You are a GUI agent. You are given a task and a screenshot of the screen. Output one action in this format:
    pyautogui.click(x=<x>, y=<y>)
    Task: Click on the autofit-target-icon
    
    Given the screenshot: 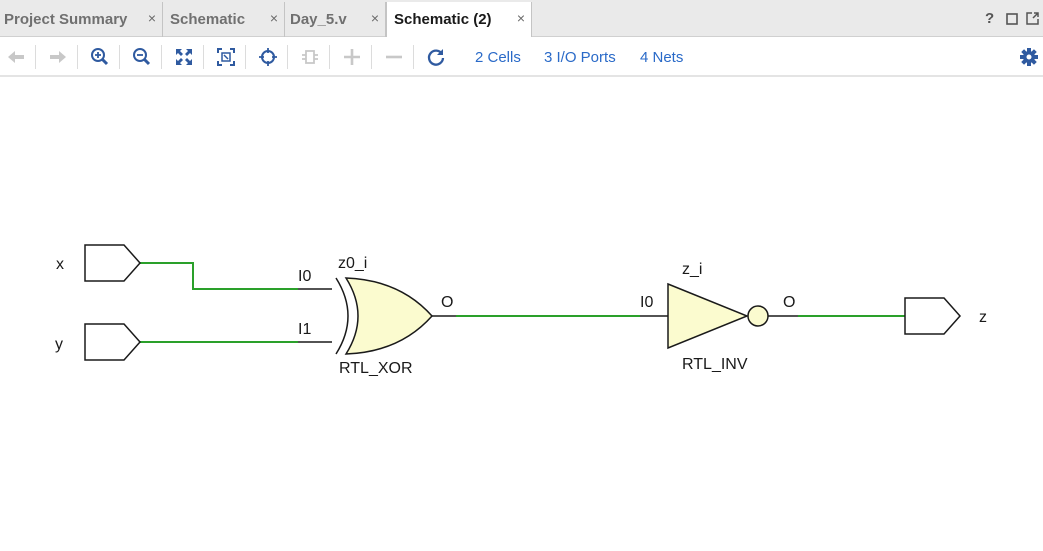 What is the action you would take?
    pyautogui.click(x=268, y=57)
    